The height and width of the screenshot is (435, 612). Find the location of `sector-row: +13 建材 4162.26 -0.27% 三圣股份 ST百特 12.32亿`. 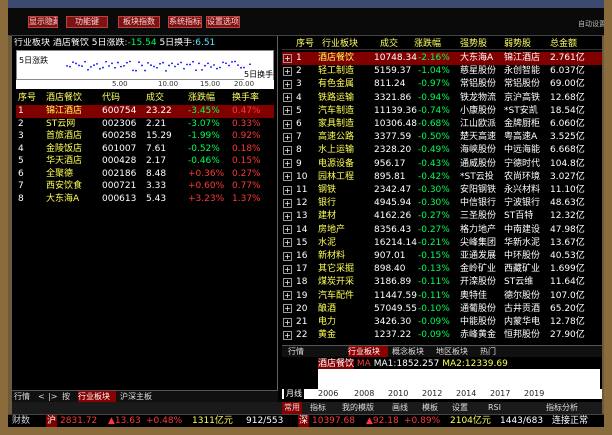

sector-row: +13 建材 4162.26 -0.27% 三圣股份 ST百特 12.32亿 is located at coordinates (442, 216).